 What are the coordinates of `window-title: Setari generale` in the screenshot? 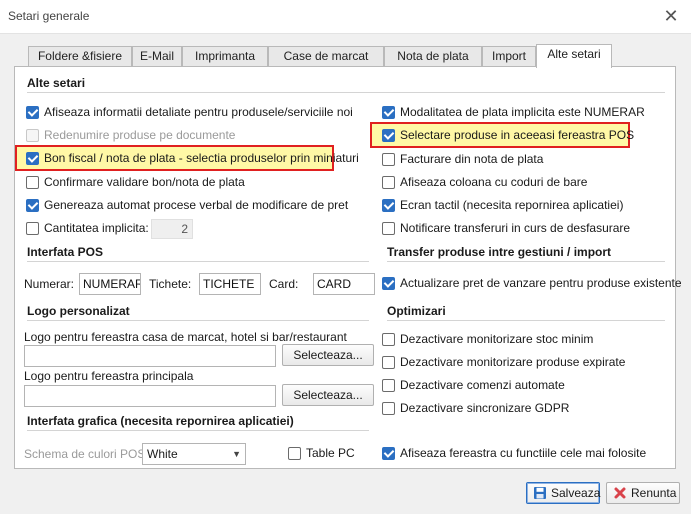 It's located at (49, 16).